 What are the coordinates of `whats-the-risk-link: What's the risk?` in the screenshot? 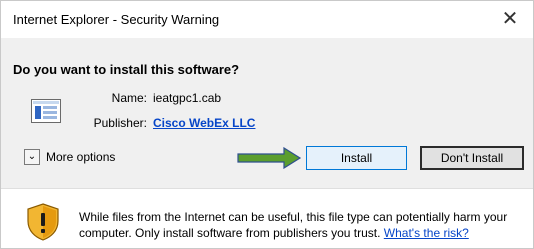 It's located at (426, 233).